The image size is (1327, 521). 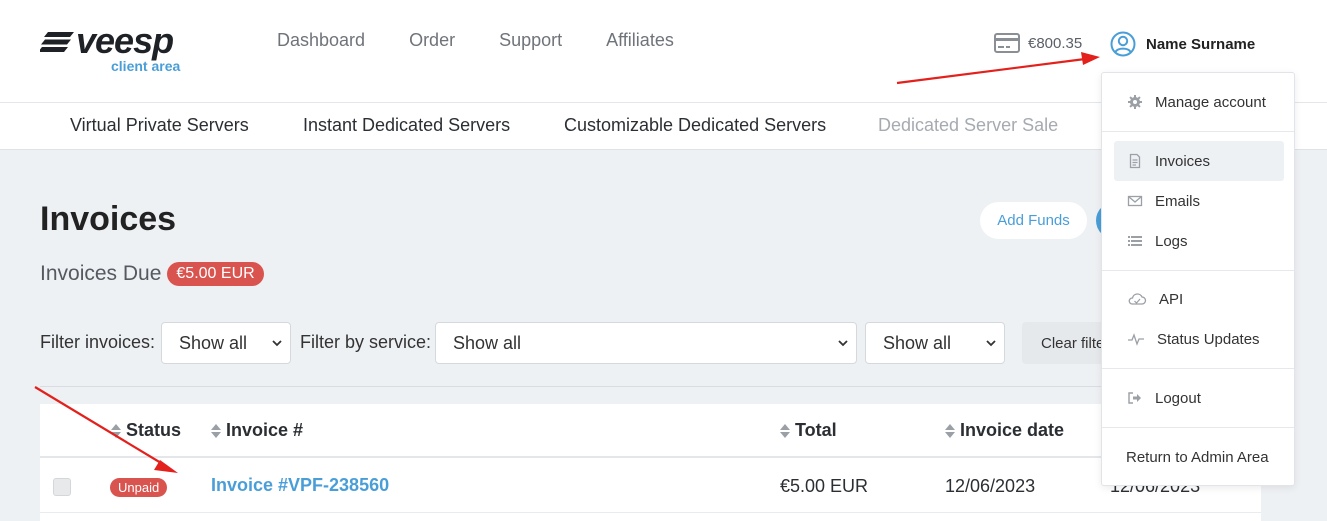 I want to click on logout-icon, so click(x=1134, y=398).